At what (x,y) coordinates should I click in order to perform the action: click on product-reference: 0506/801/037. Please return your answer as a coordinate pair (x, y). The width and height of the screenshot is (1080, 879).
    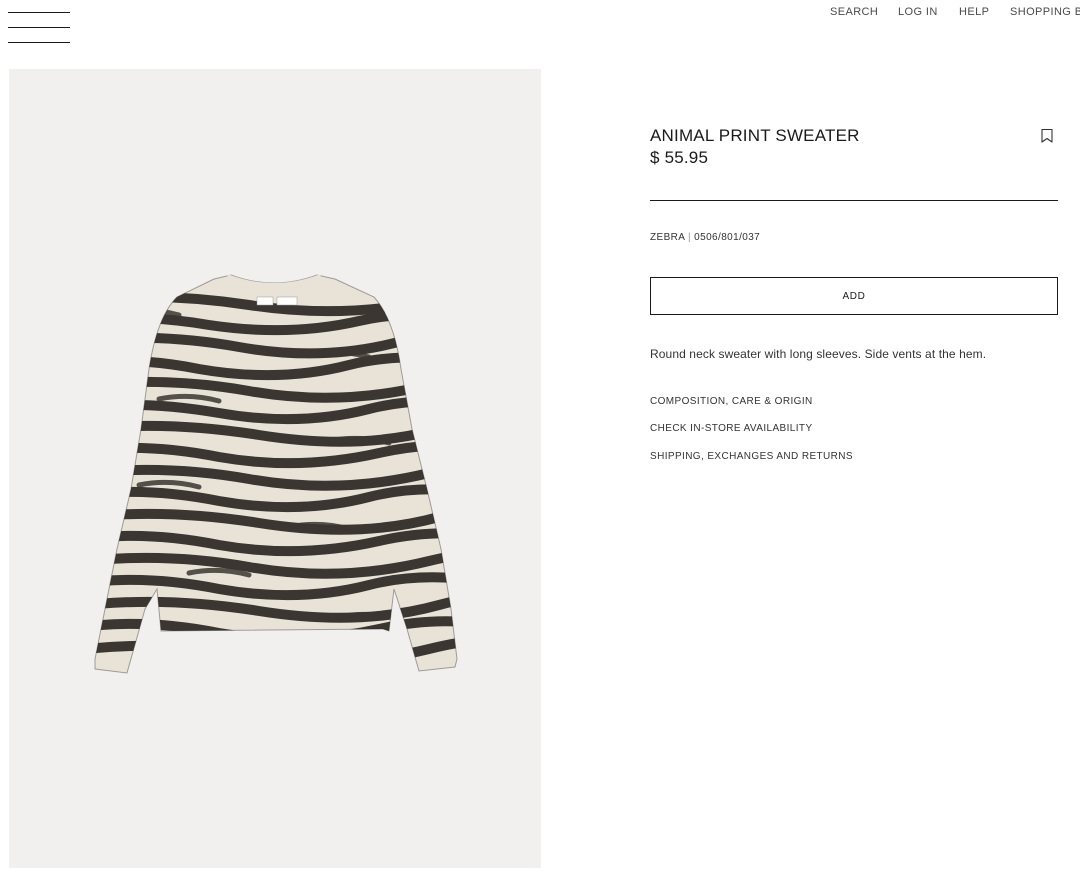
    Looking at the image, I should click on (727, 237).